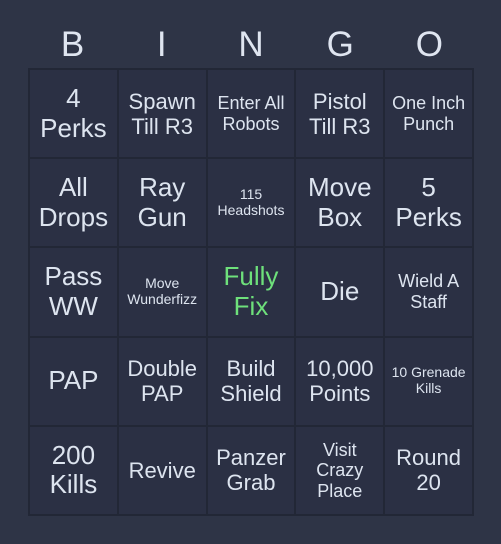 The width and height of the screenshot is (501, 544). I want to click on bingo-header-letter-i: I, so click(161, 44).